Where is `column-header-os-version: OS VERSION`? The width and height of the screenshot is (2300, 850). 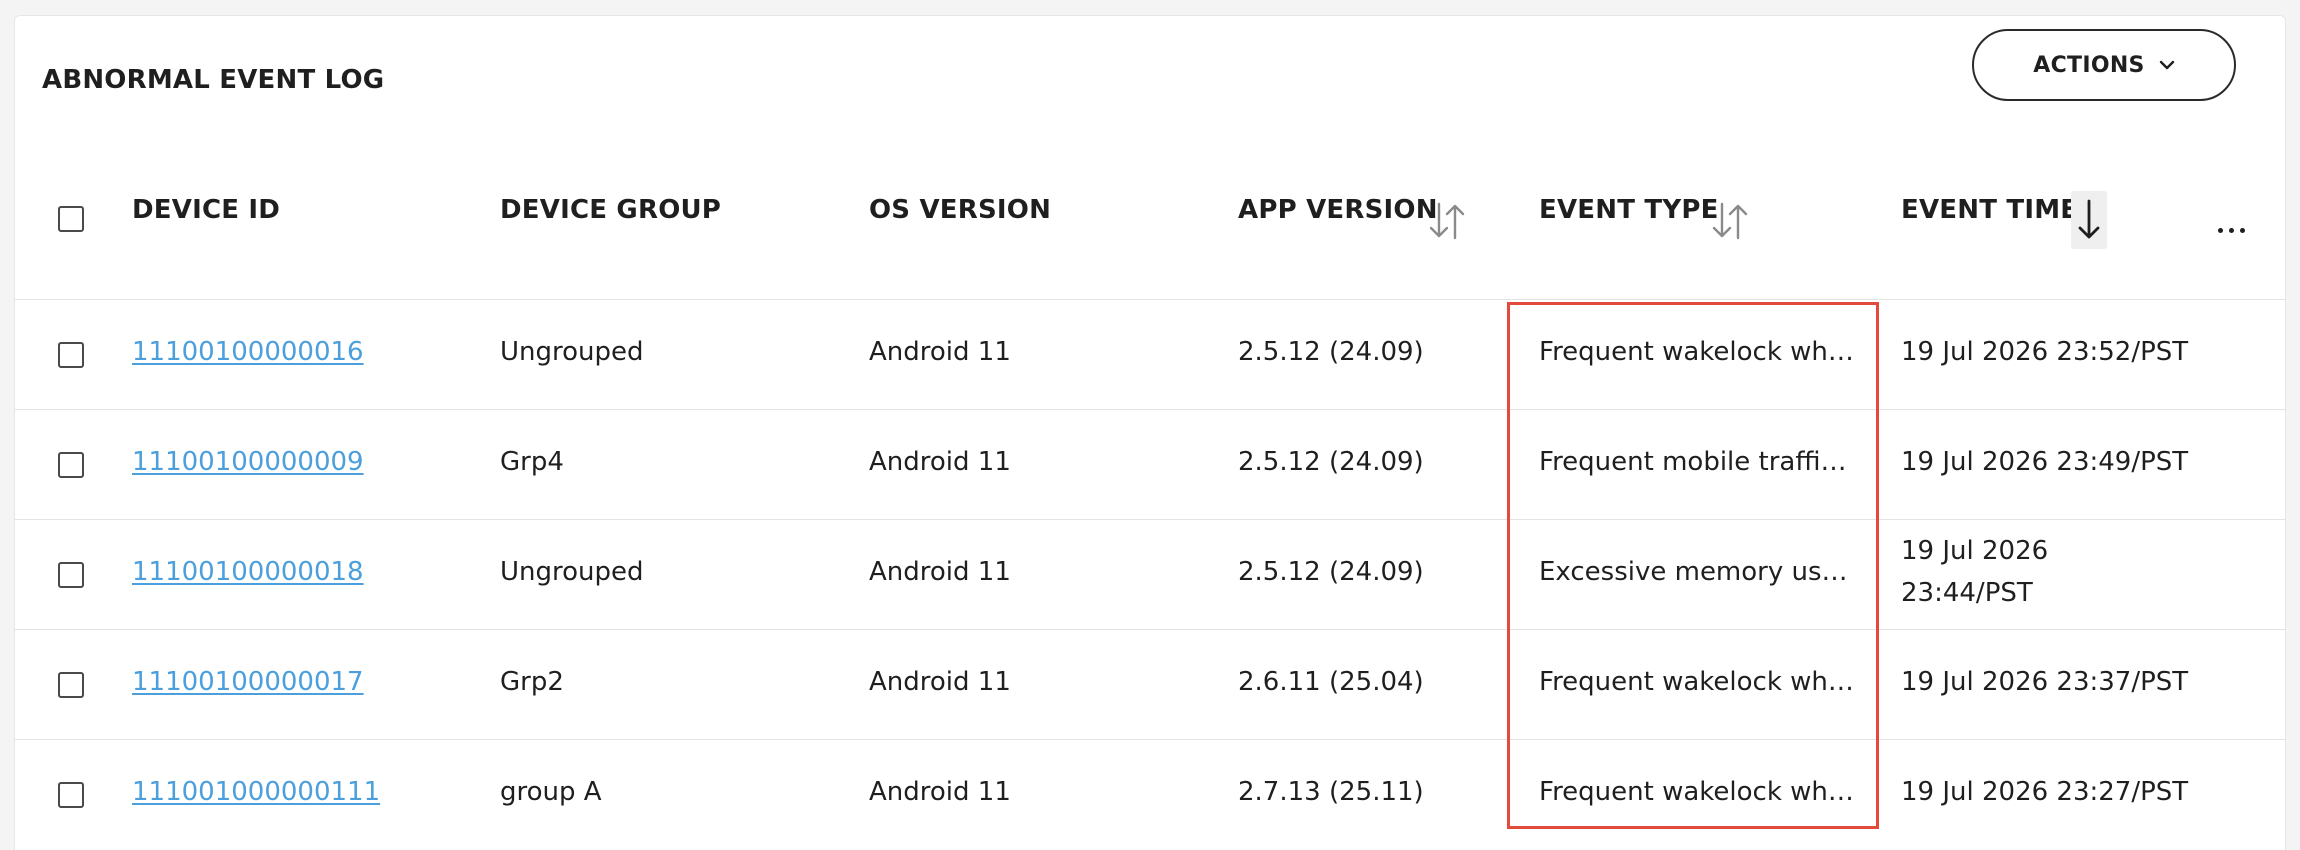
column-header-os-version: OS VERSION is located at coordinates (960, 210).